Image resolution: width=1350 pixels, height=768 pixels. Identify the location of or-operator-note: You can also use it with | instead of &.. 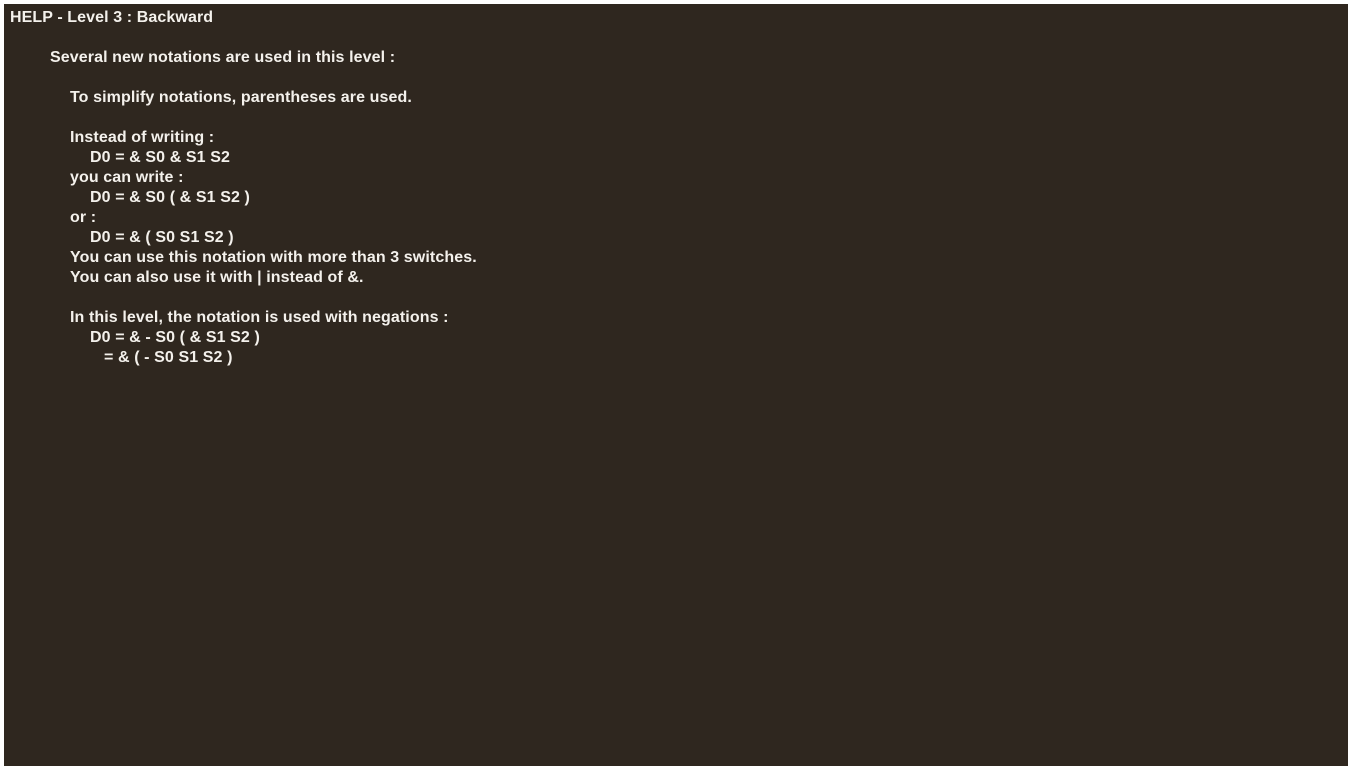
(217, 277).